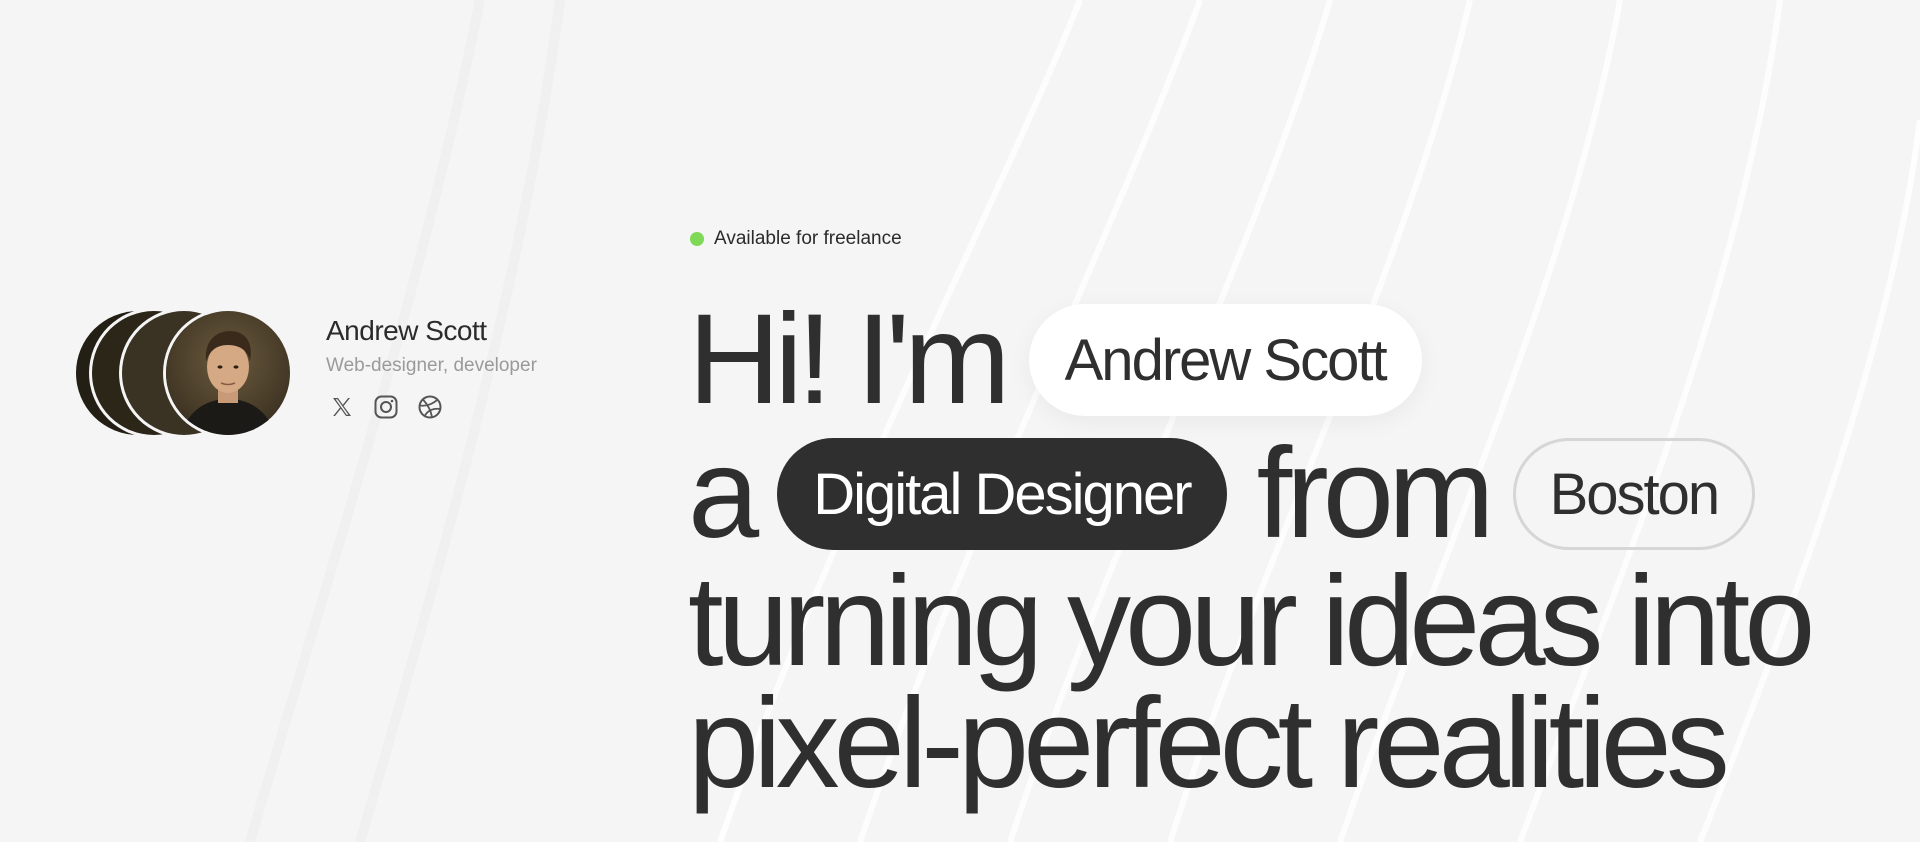 This screenshot has width=1920, height=842. I want to click on dribbble-link, so click(430, 407).